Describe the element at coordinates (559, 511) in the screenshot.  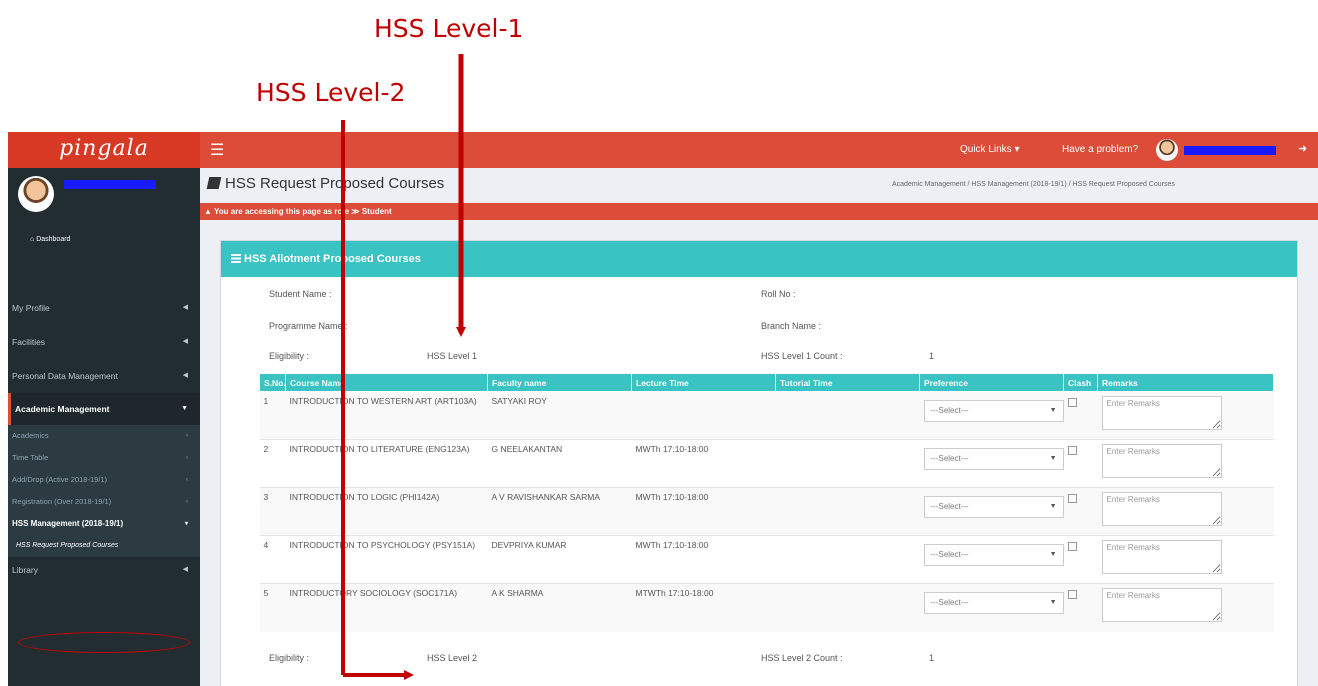
I see `cell-faculty: A V RAVISHANKAR SARMA` at that location.